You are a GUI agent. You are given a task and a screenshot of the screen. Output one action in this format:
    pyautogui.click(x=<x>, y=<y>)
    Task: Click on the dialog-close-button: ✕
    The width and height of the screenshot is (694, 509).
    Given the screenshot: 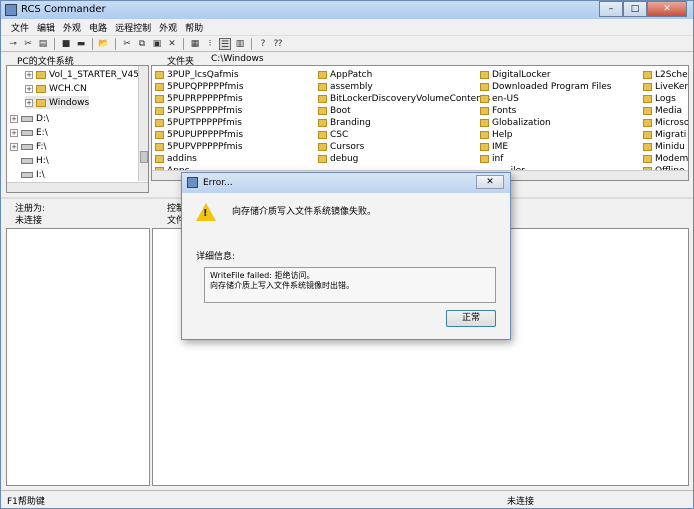 What is the action you would take?
    pyautogui.click(x=490, y=182)
    